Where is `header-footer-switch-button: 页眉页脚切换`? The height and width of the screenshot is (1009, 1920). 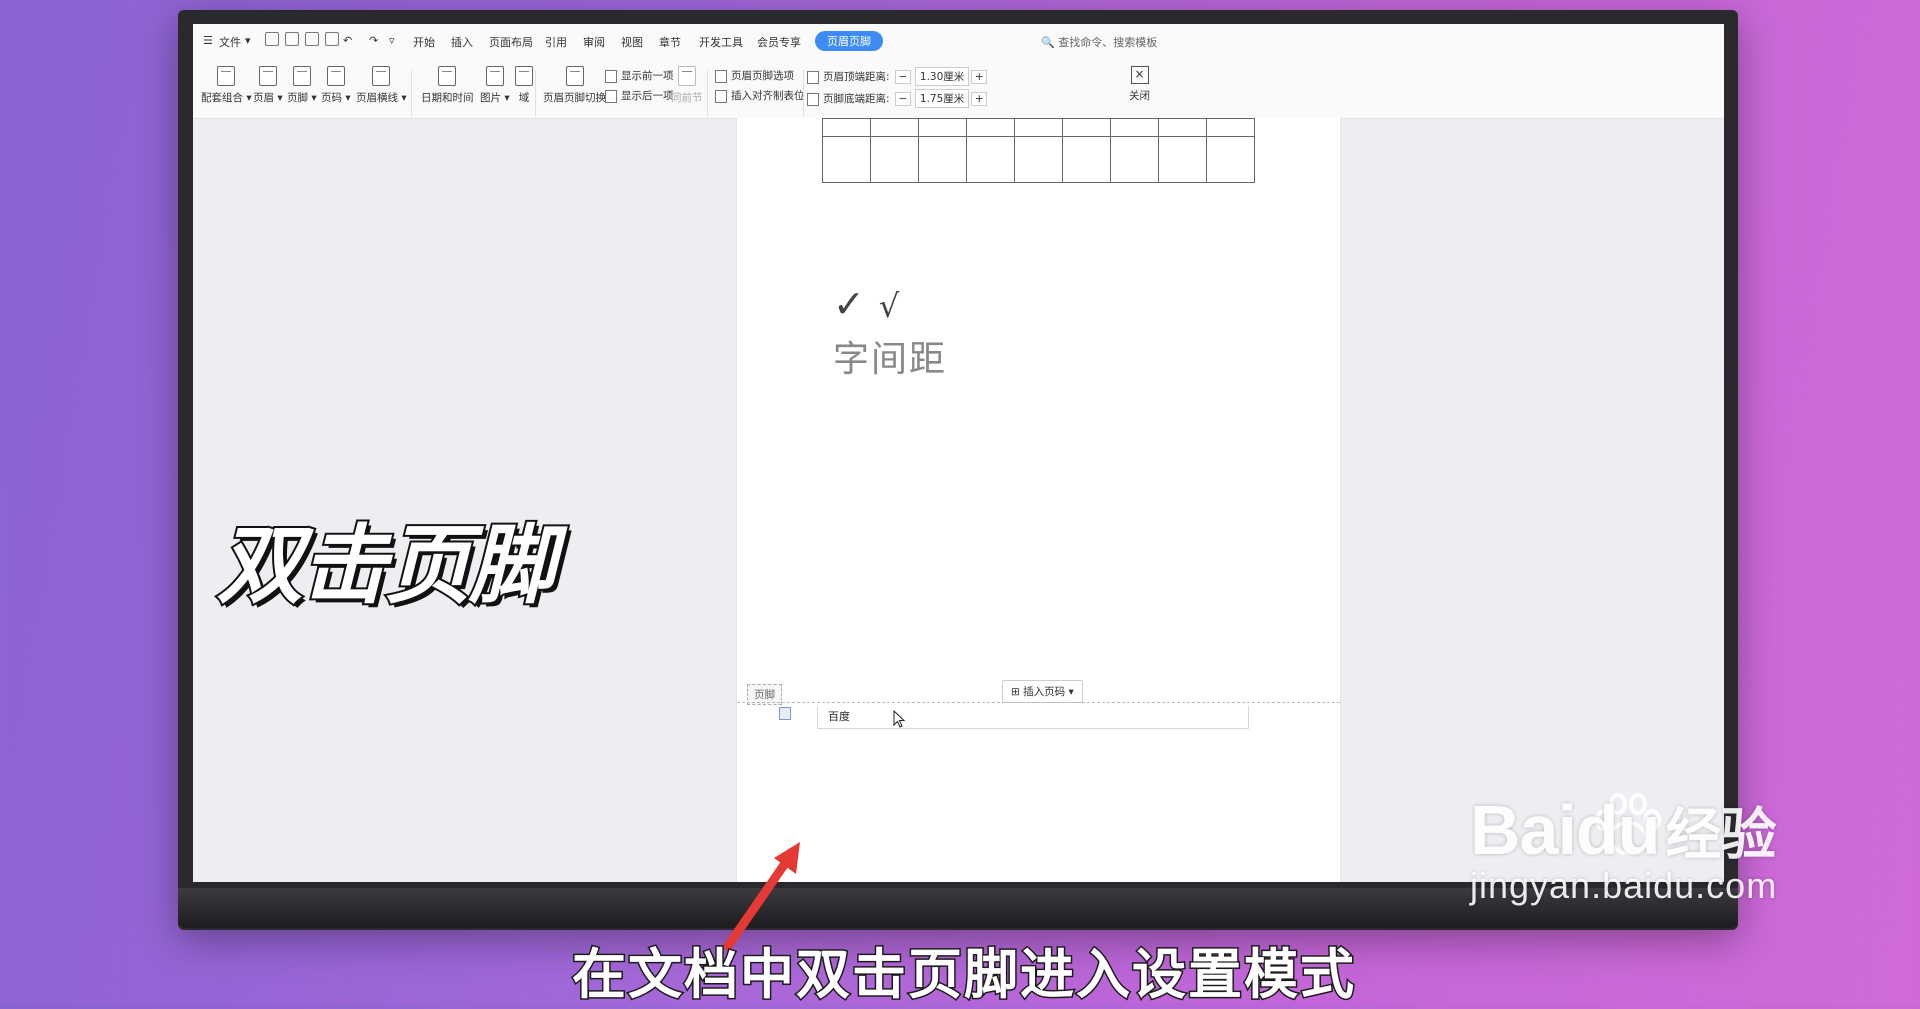
header-footer-switch-button: 页眉页脚切换 is located at coordinates (574, 84).